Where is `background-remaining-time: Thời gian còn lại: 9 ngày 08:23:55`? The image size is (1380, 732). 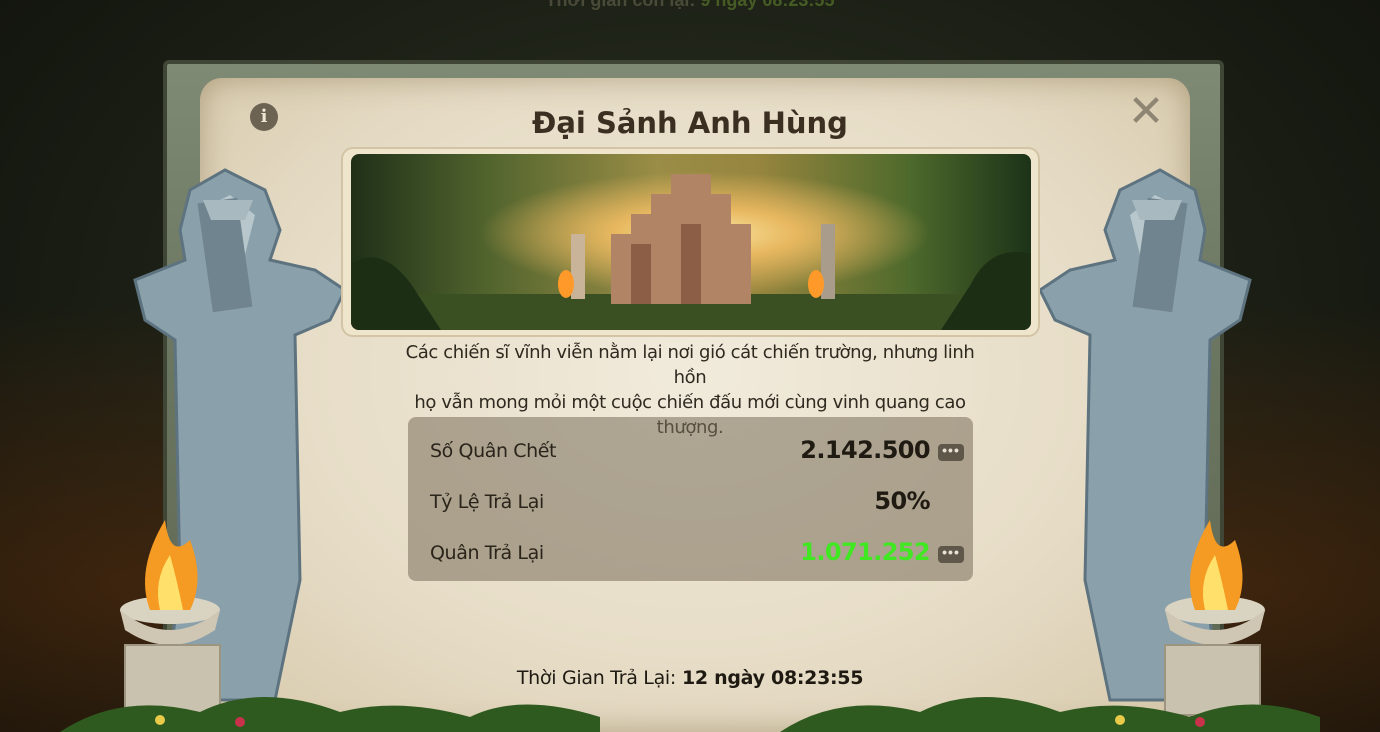 background-remaining-time: Thời gian còn lại: 9 ngày 08:23:55 is located at coordinates (690, 5).